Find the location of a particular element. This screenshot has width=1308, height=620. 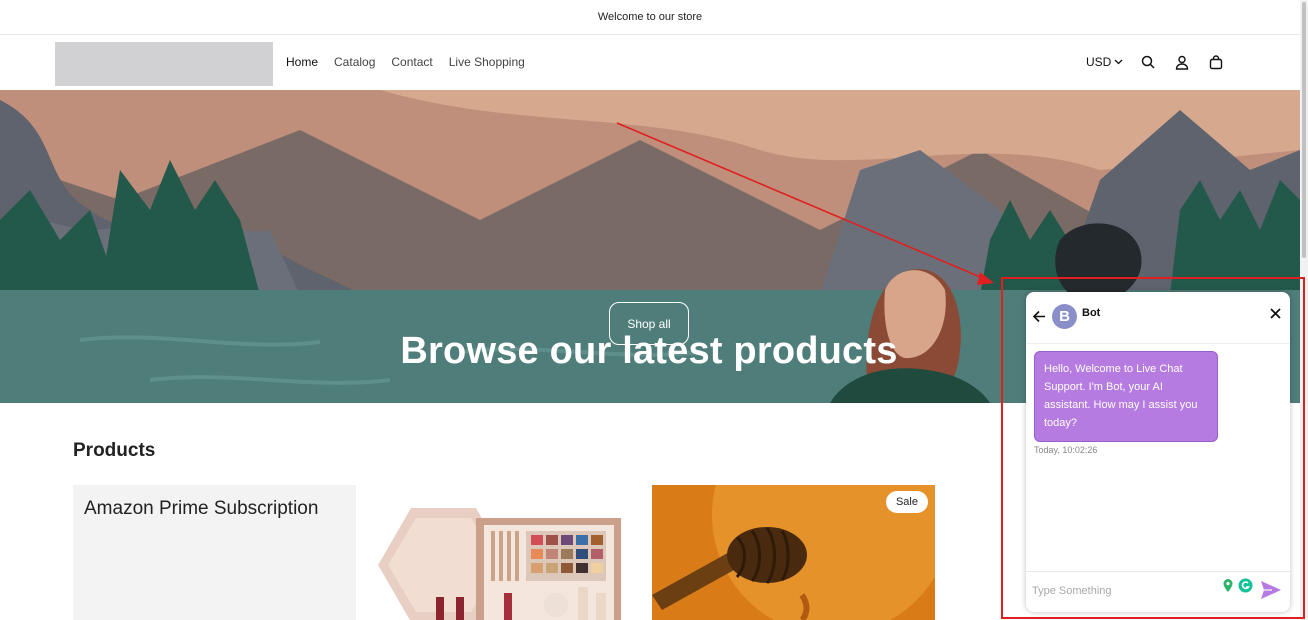

product-card is located at coordinates (503, 552).